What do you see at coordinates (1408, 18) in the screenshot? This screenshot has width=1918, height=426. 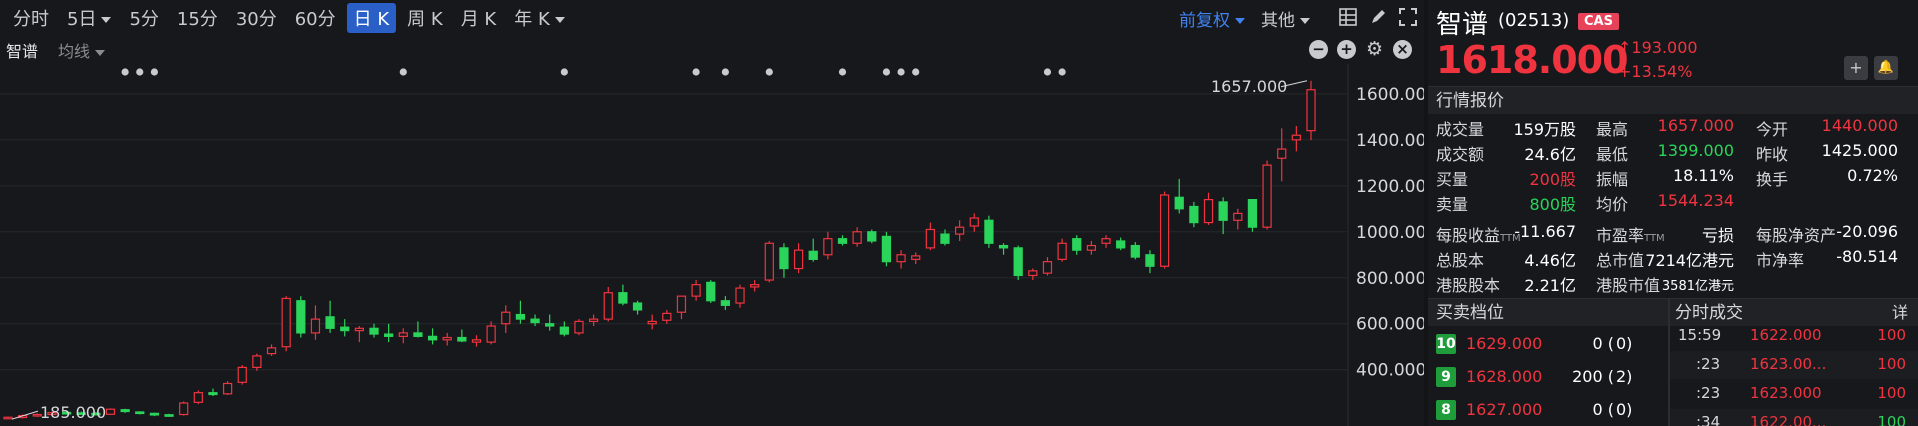 I see `fullscreen-icon` at bounding box center [1408, 18].